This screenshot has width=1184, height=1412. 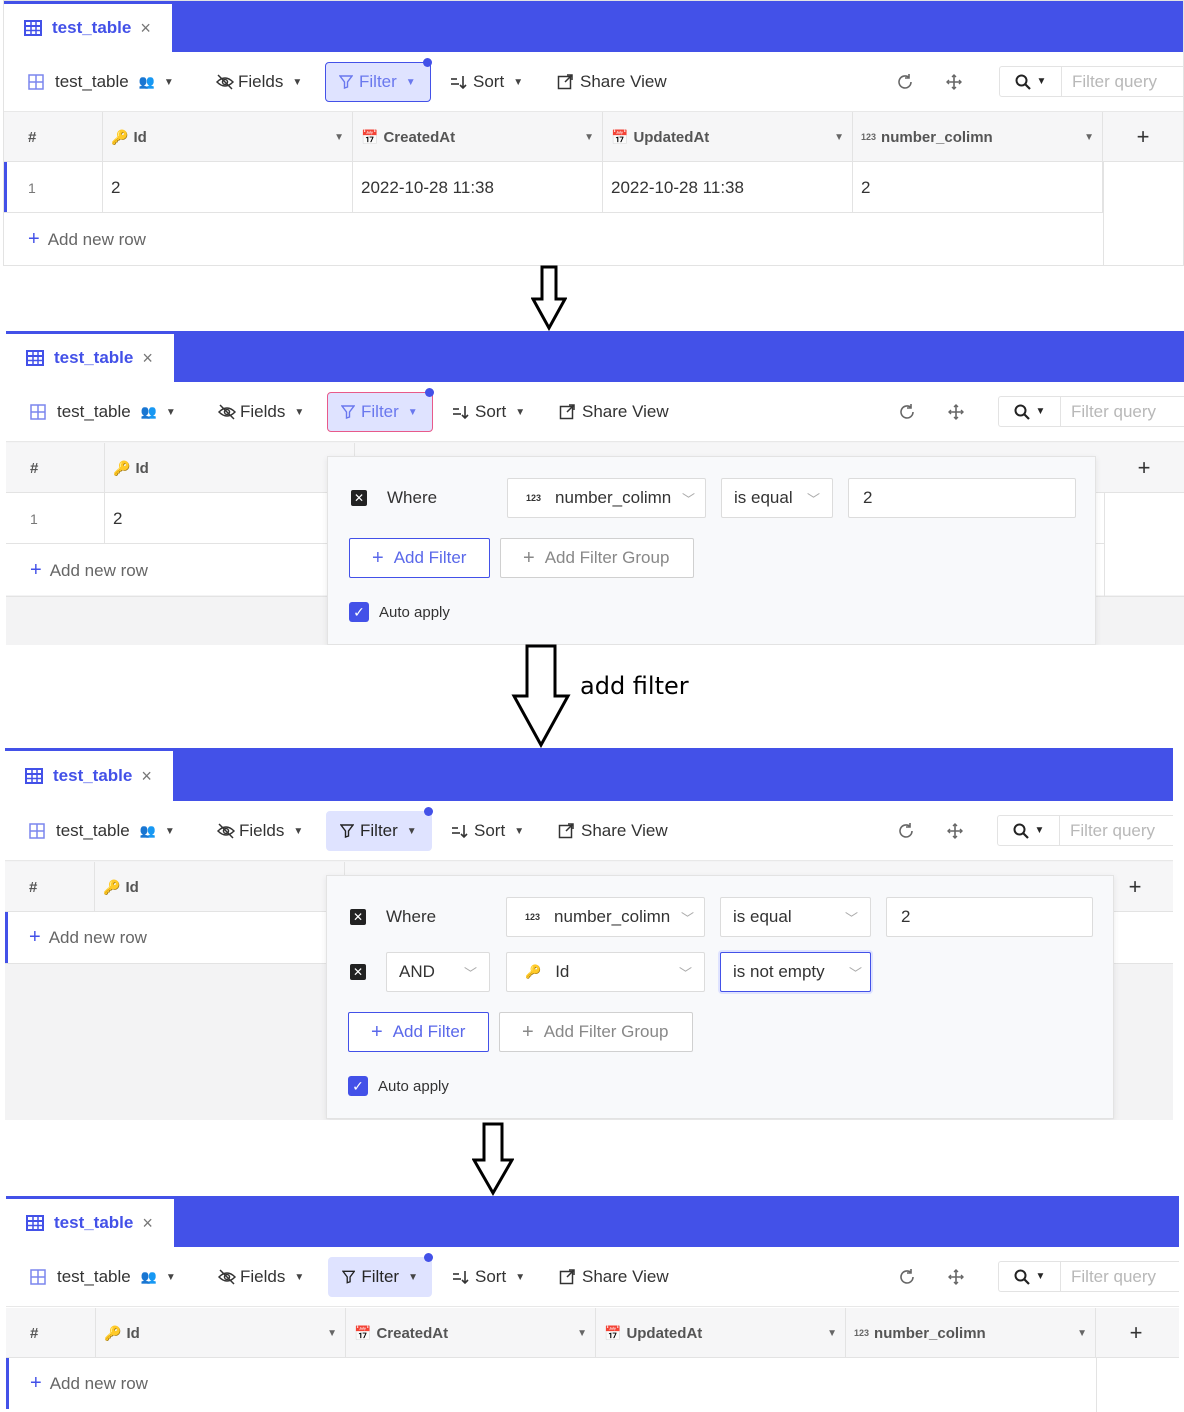 What do you see at coordinates (120, 136) in the screenshot?
I see `key-icon: 🔑` at bounding box center [120, 136].